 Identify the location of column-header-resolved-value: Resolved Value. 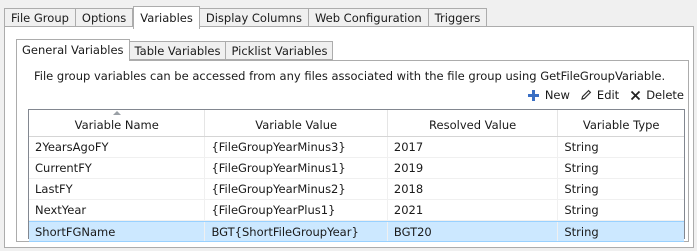
(473, 123).